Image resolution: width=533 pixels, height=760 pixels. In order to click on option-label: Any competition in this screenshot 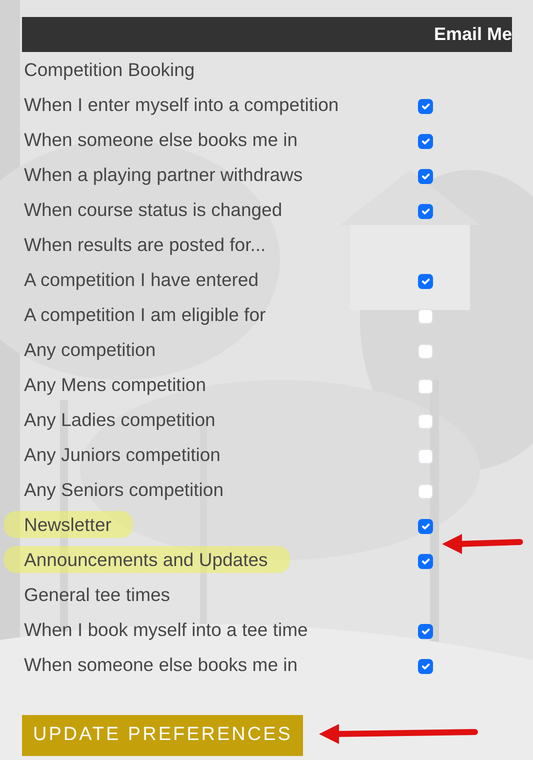, I will do `click(90, 350)`.